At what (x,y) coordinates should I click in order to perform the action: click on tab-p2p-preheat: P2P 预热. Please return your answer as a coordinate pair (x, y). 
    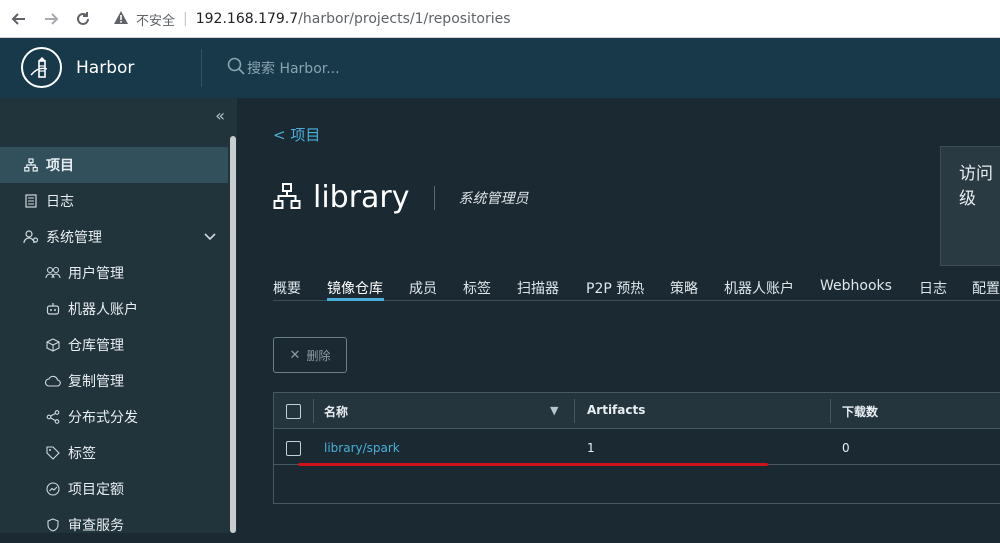
    Looking at the image, I should click on (615, 288).